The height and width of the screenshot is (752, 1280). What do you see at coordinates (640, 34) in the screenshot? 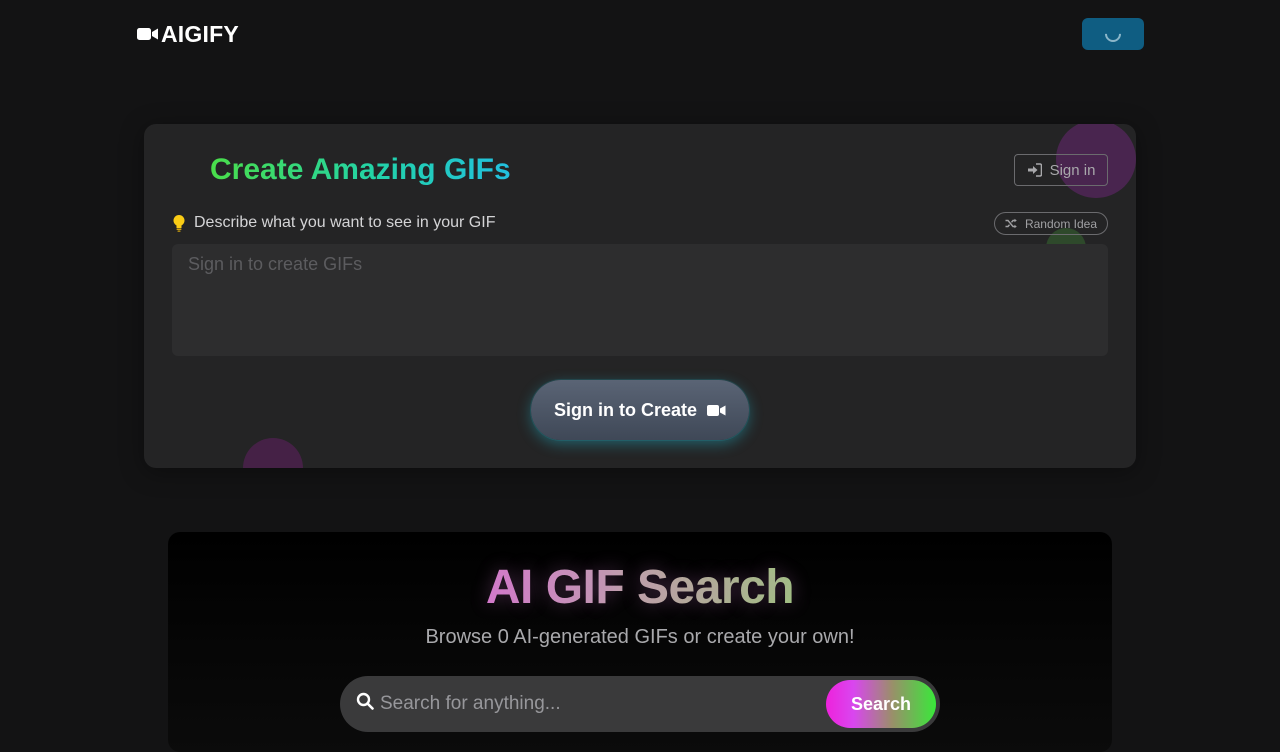
I see `top-bar: AIGIFY` at bounding box center [640, 34].